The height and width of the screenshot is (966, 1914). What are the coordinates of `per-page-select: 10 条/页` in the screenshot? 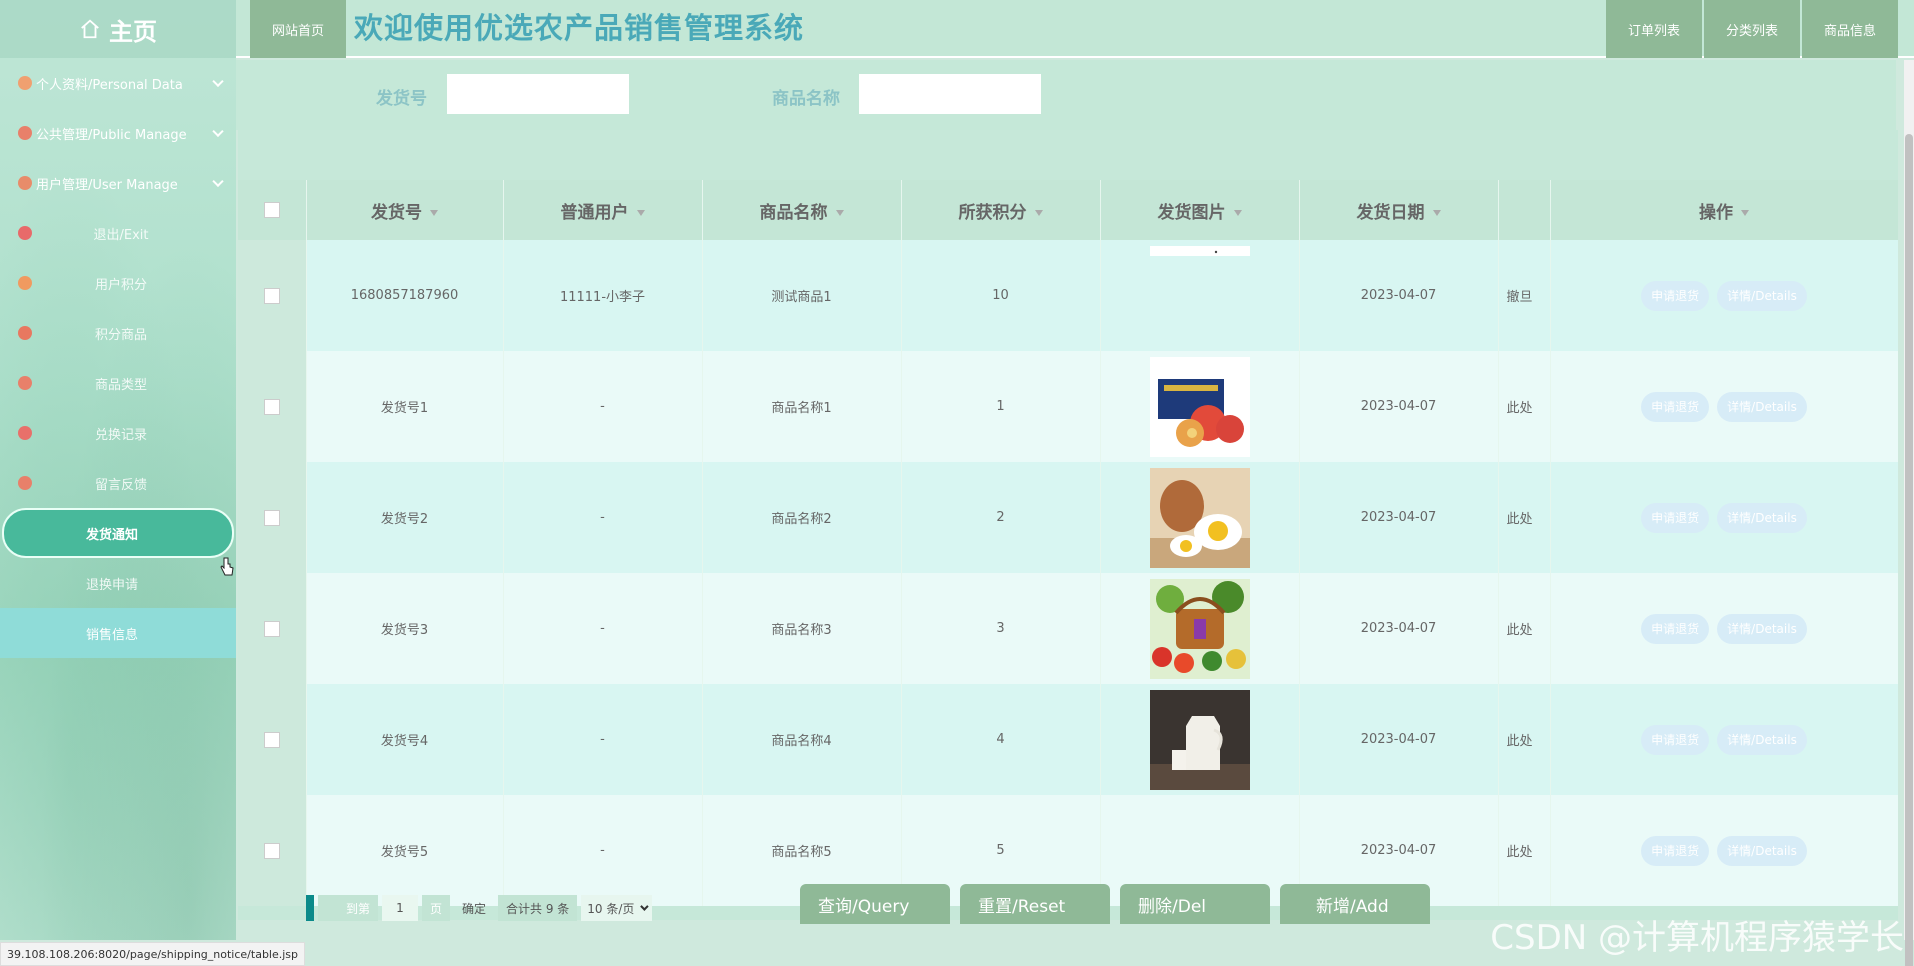 It's located at (617, 908).